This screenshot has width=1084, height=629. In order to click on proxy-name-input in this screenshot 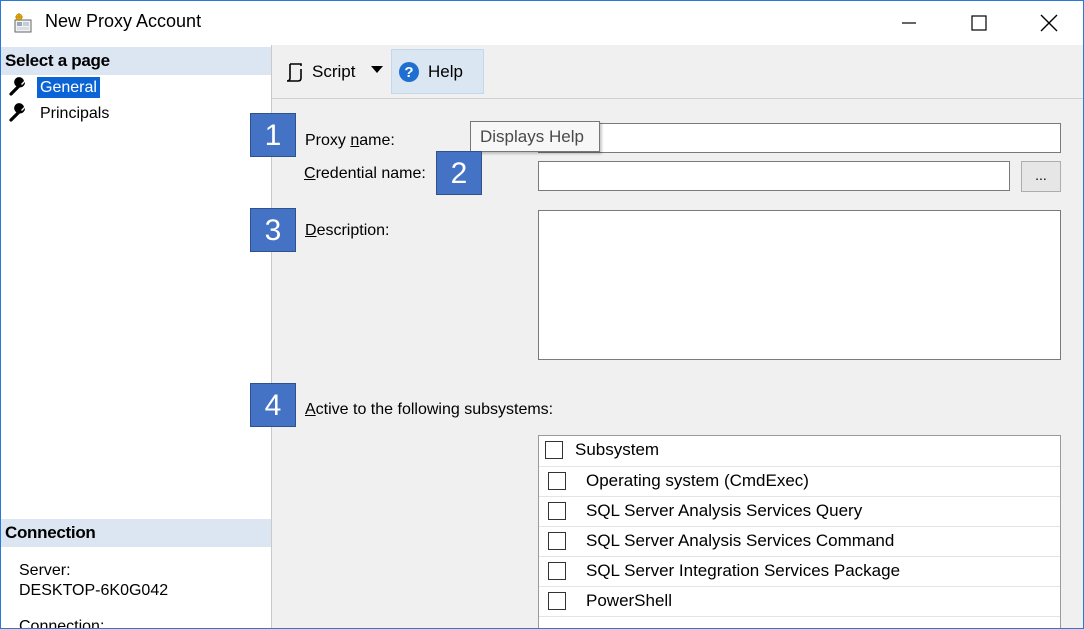, I will do `click(799, 138)`.